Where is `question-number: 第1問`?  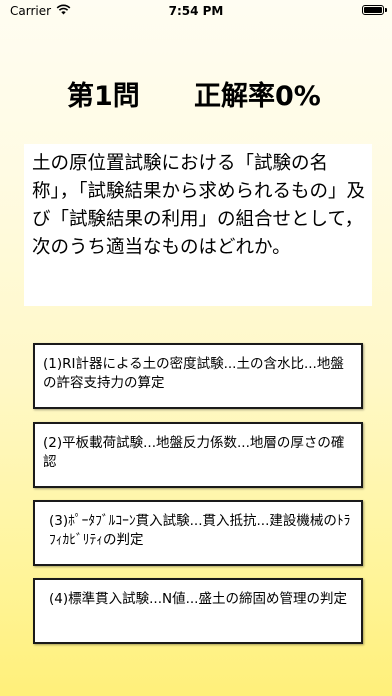
question-number: 第1問 is located at coordinates (103, 96).